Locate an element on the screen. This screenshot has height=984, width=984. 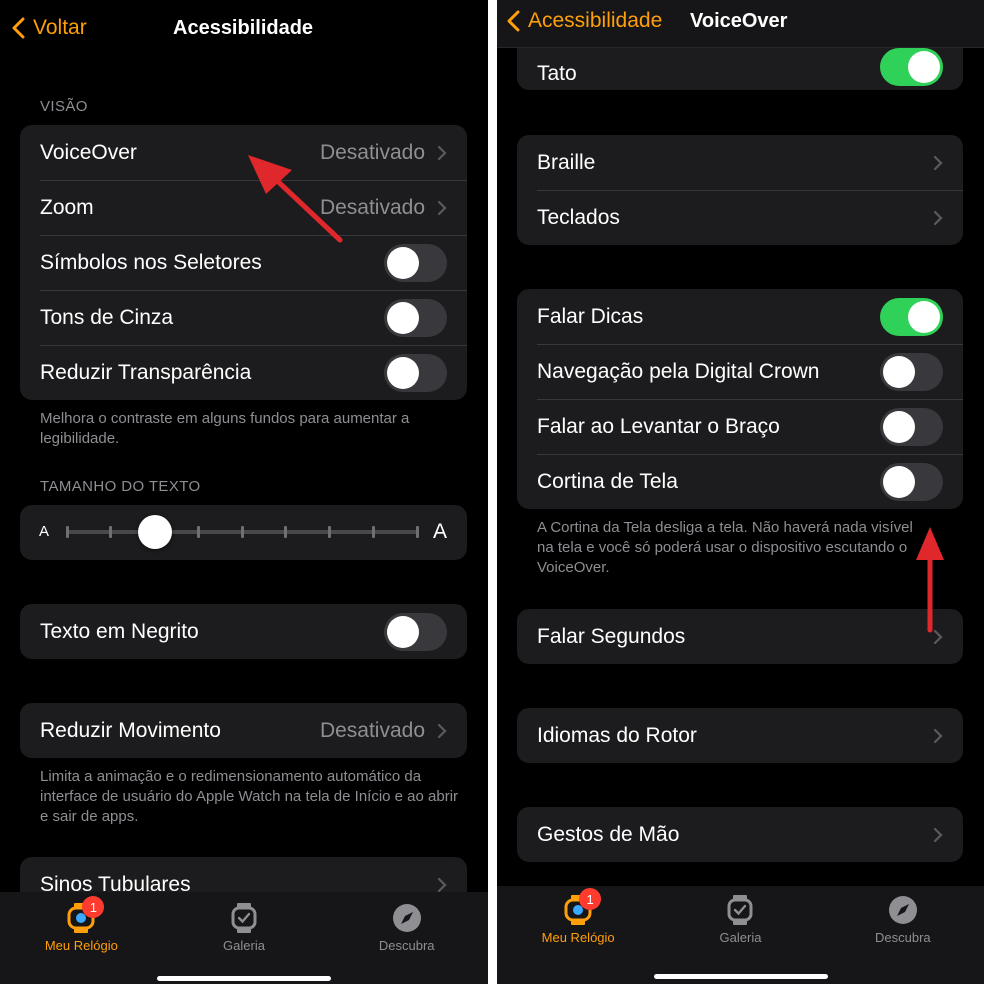
chevron-left-icon is located at coordinates (513, 21).